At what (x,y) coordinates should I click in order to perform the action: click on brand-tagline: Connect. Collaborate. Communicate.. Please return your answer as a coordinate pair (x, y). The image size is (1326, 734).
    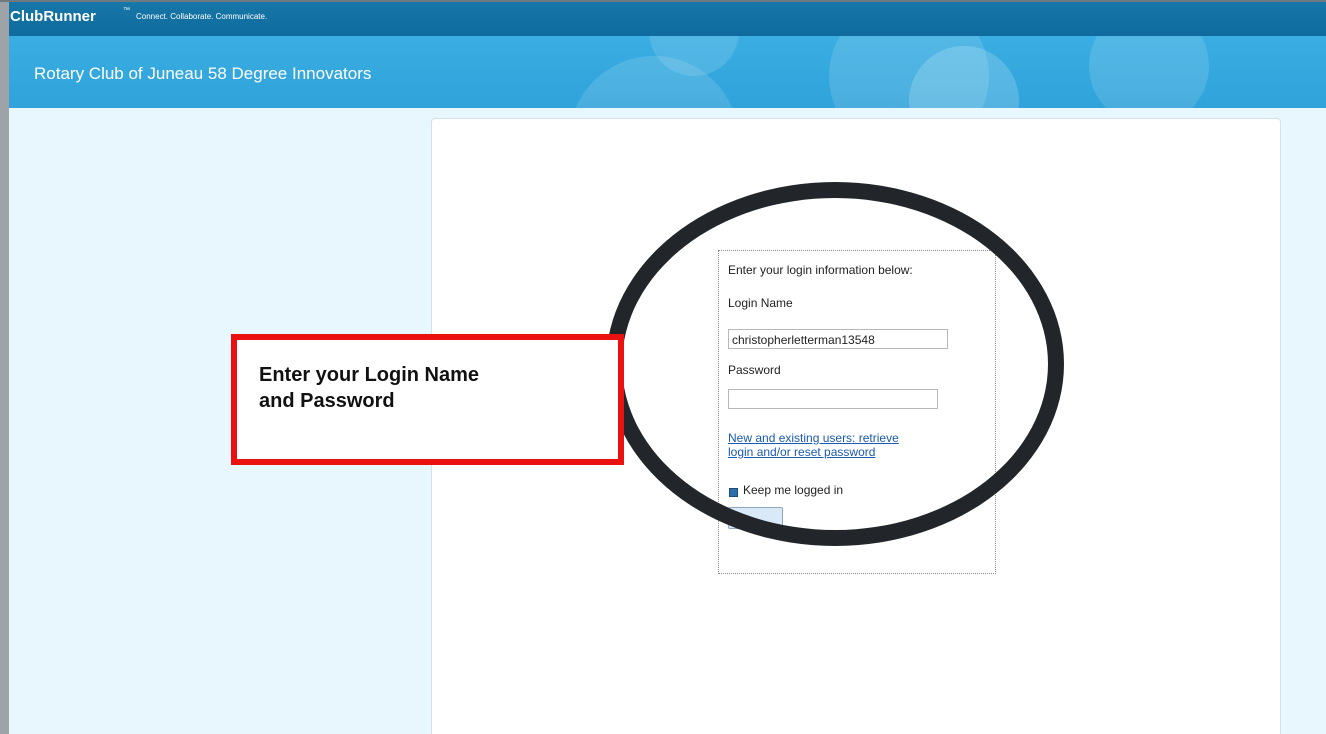
    Looking at the image, I should click on (202, 16).